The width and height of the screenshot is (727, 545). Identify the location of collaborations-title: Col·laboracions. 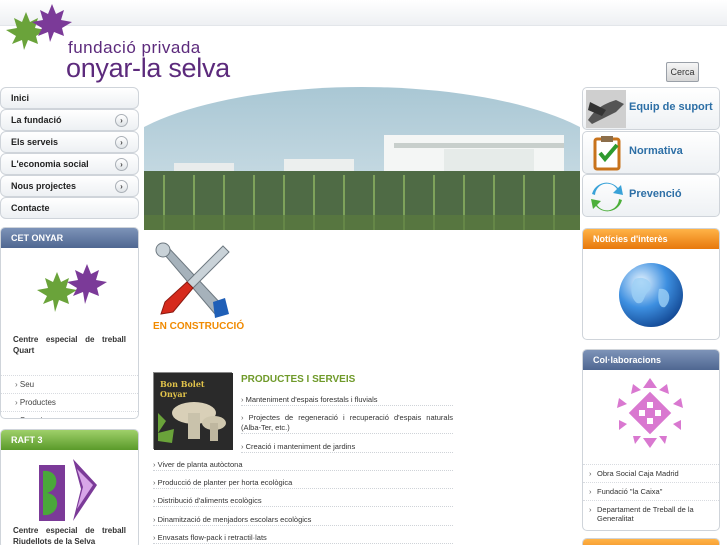
(651, 360).